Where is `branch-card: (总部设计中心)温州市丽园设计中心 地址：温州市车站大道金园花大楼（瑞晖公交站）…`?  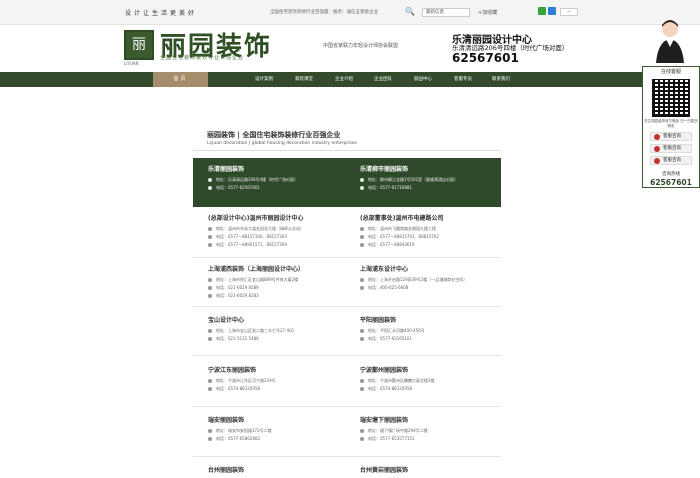
branch-card: (总部设计中心)温州市丽园设计中心 地址：温州市车站大道金园花大楼（瑞晖公交站）… is located at coordinates (273, 233).